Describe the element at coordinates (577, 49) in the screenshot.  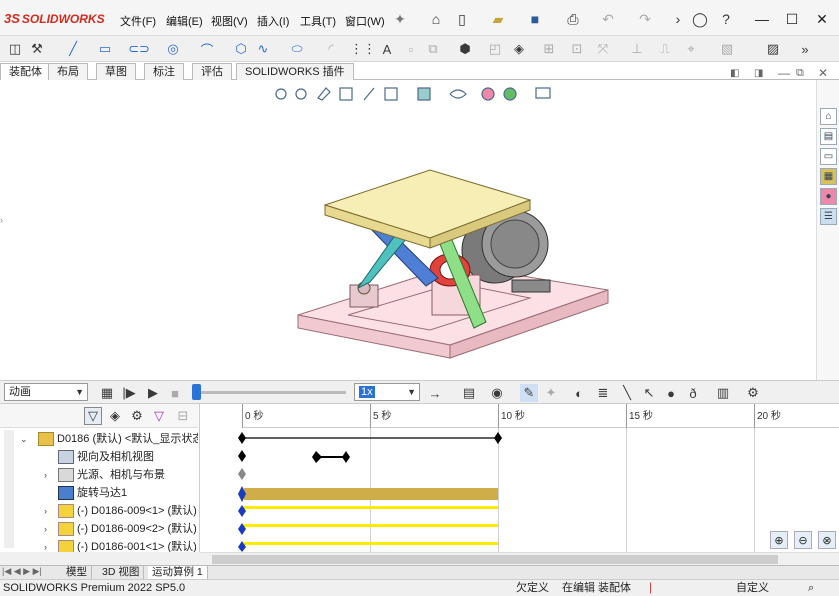
I see `mirror-icon: ⊡` at that location.